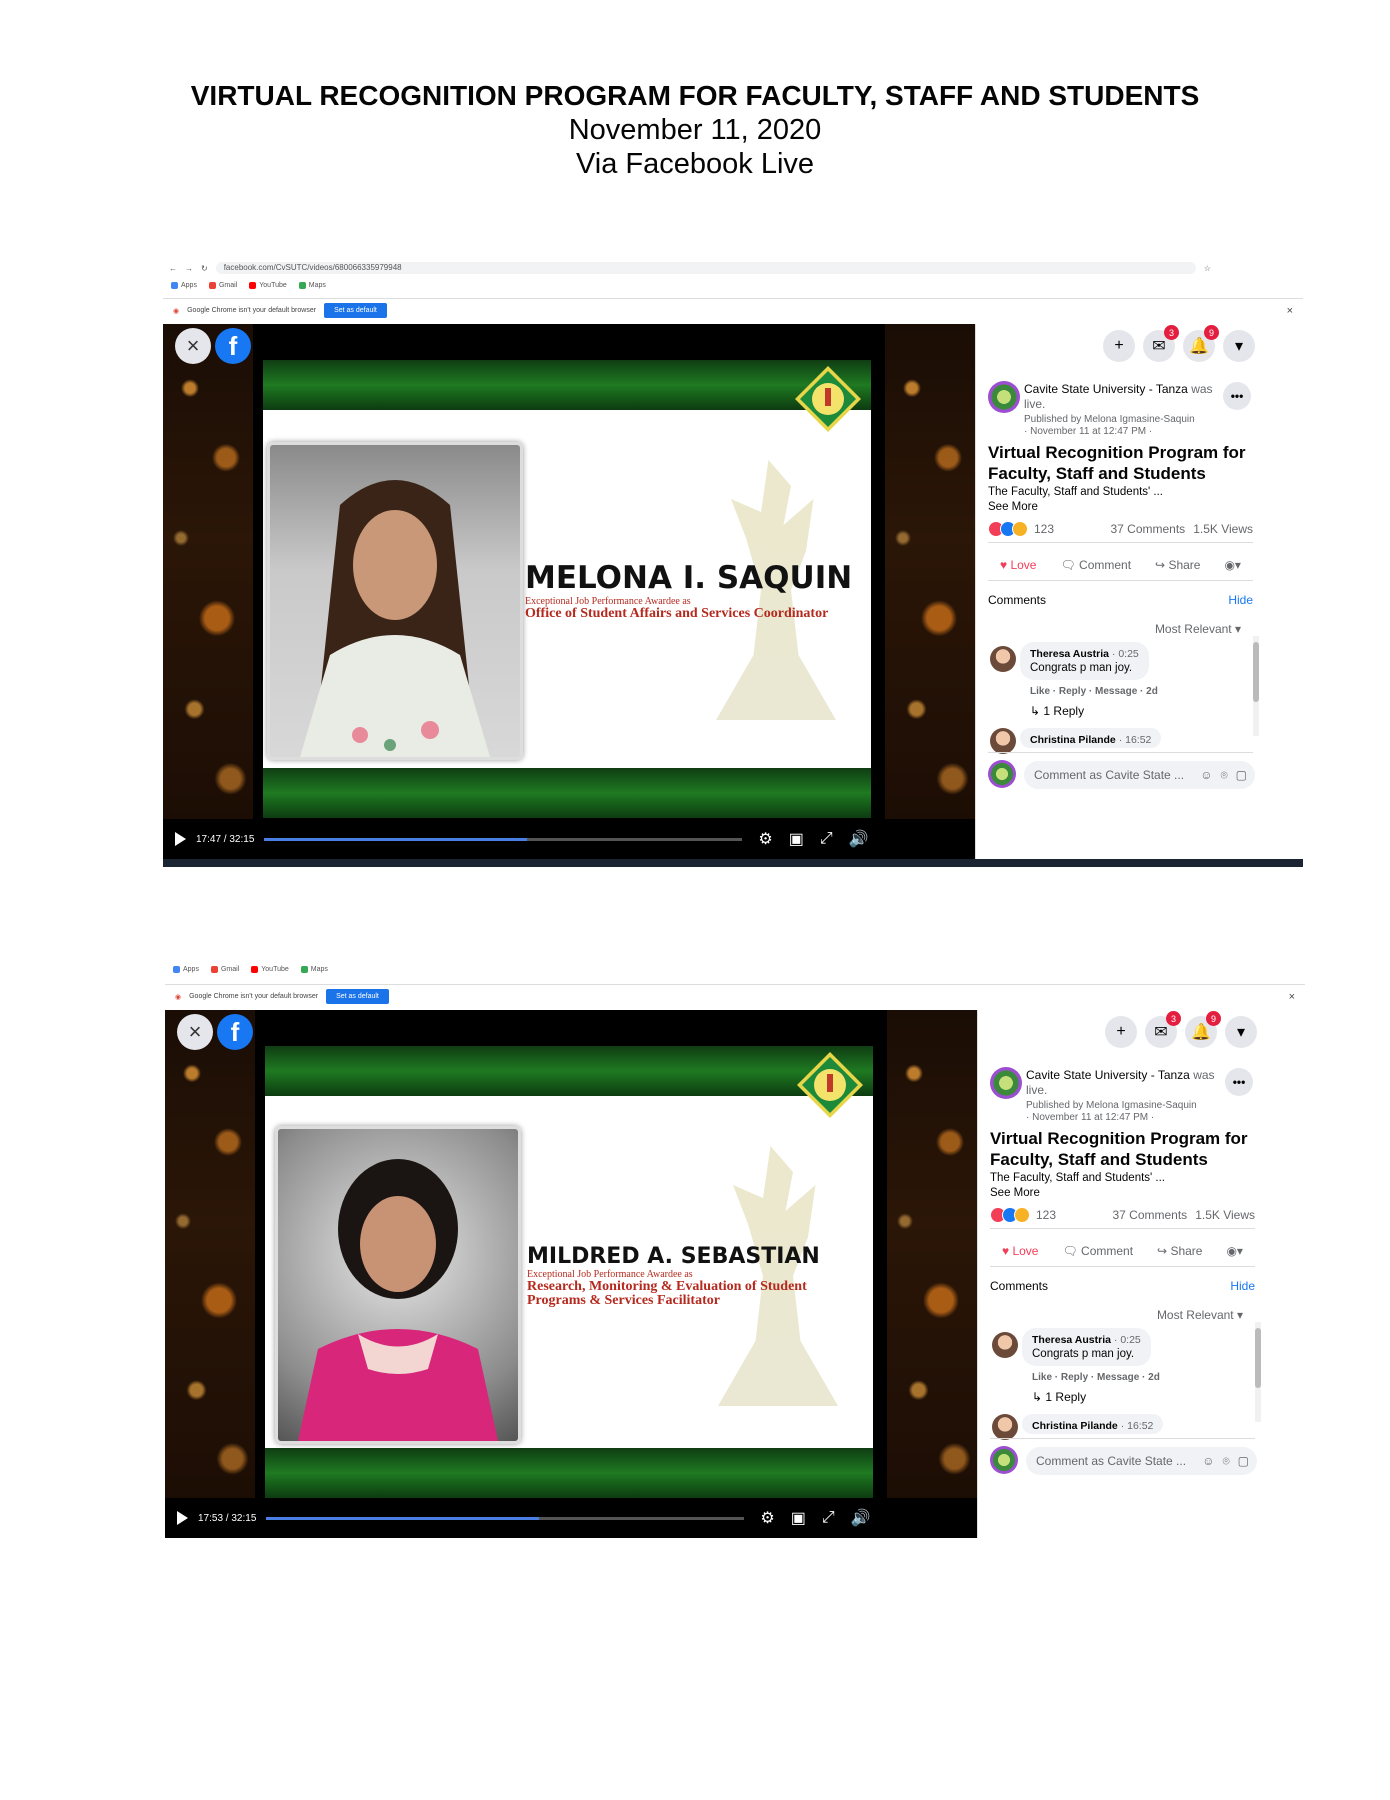  What do you see at coordinates (395, 601) in the screenshot?
I see `awardee-photo` at bounding box center [395, 601].